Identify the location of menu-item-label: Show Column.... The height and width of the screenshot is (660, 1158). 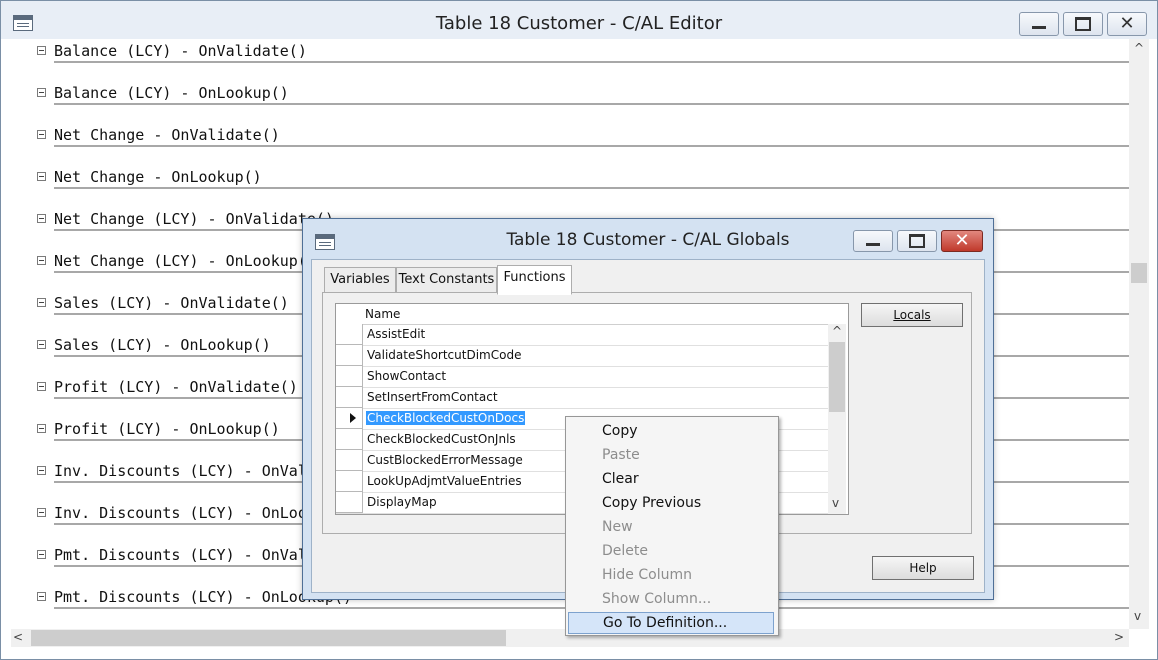
(657, 599).